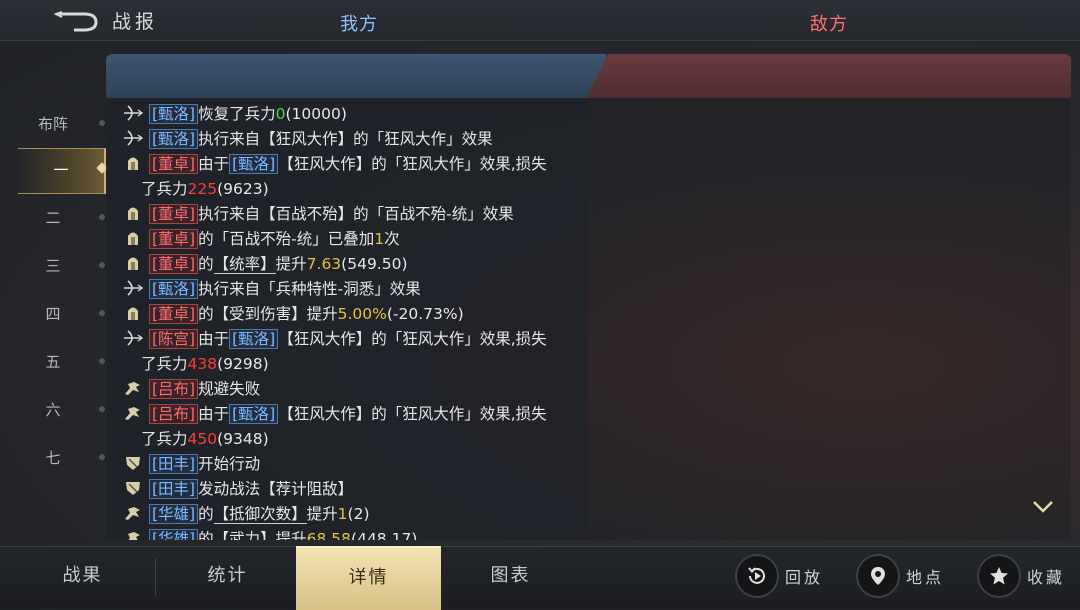 This screenshot has height=610, width=1080. I want to click on location-label: 地点, so click(925, 577).